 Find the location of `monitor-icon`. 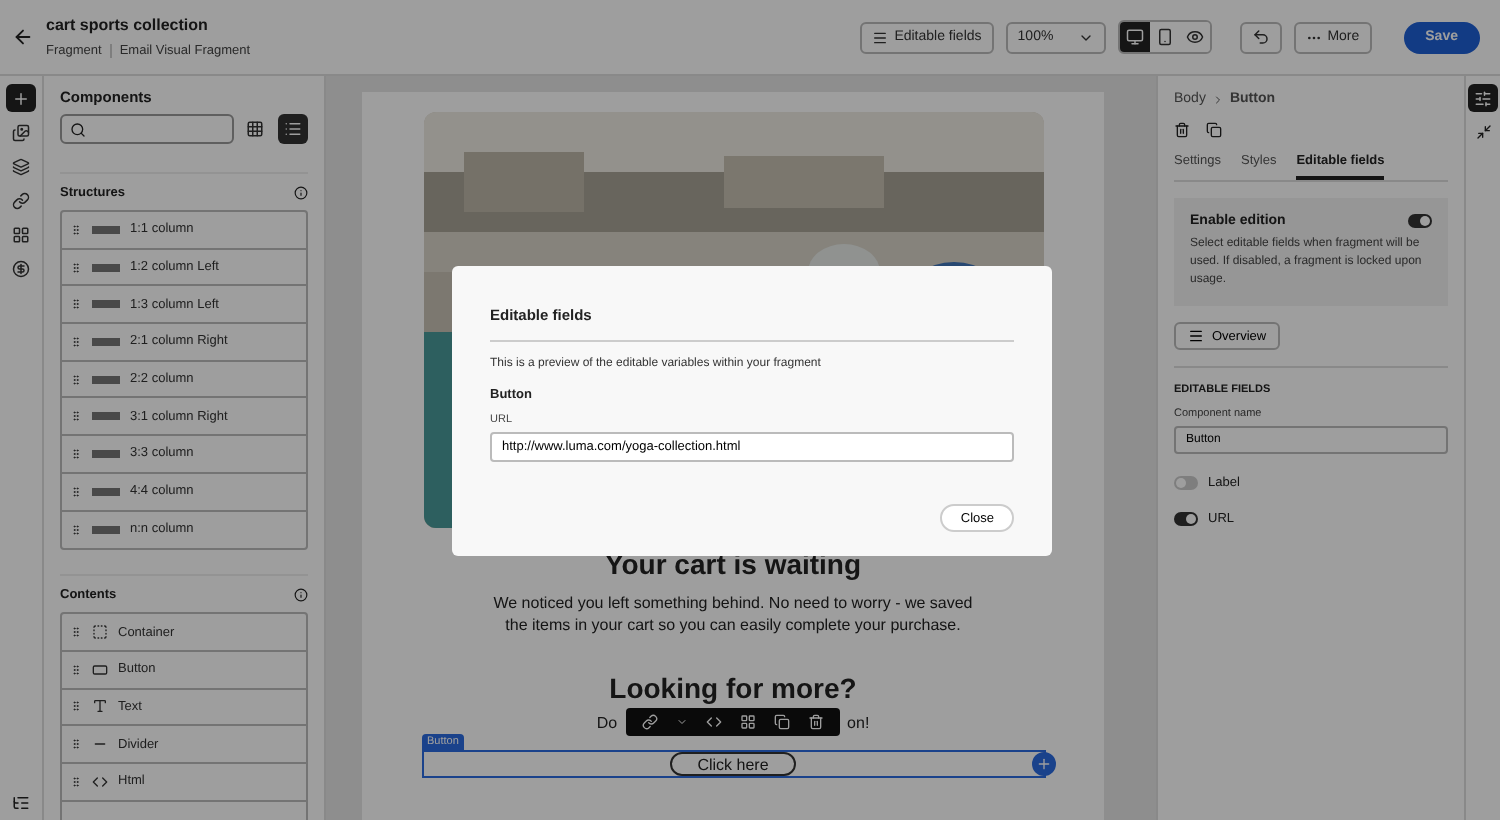

monitor-icon is located at coordinates (1134, 37).